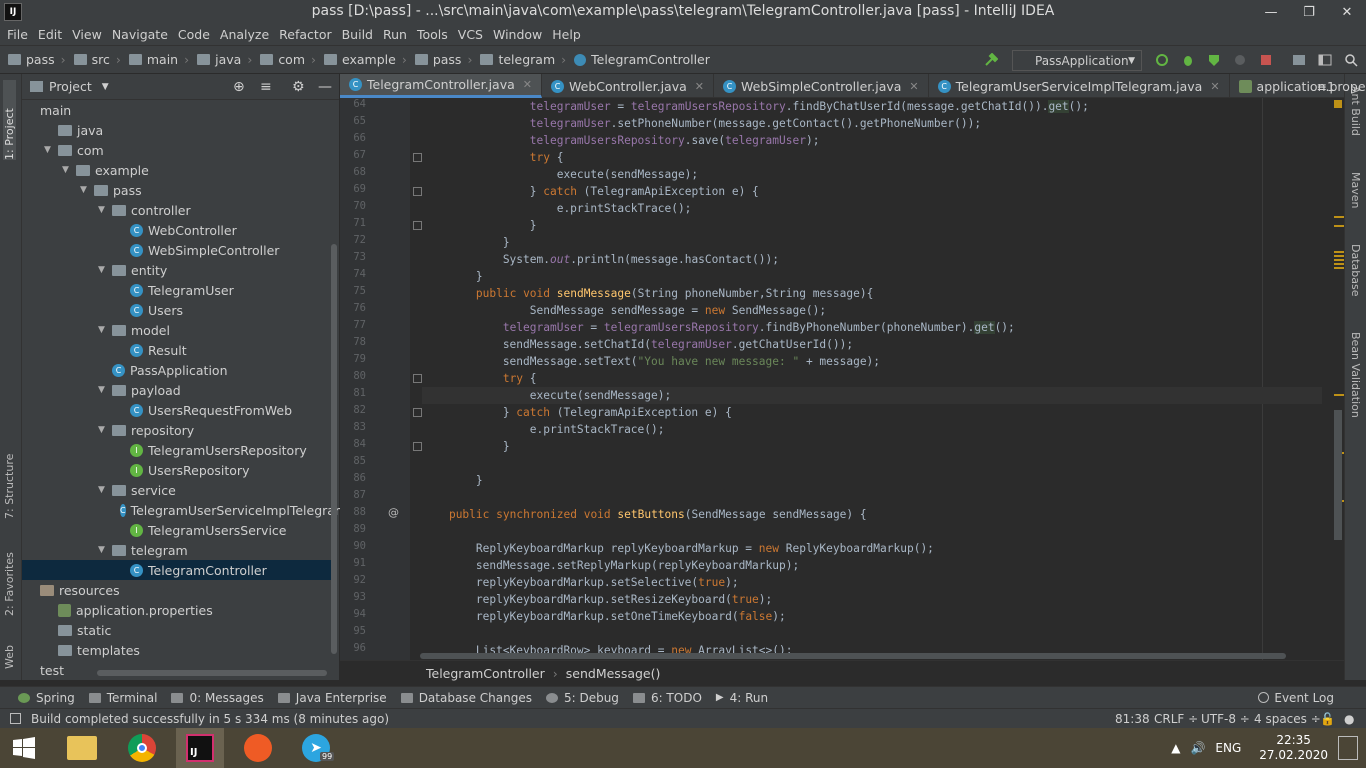 The width and height of the screenshot is (1366, 768). I want to click on tool-maven: Maven, so click(1355, 207).